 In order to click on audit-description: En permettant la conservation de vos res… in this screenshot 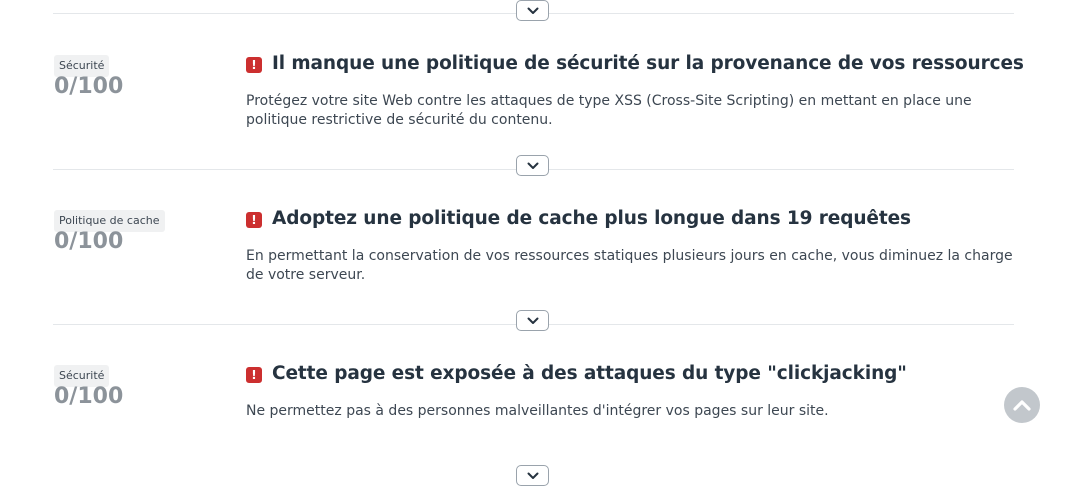, I will do `click(629, 265)`.